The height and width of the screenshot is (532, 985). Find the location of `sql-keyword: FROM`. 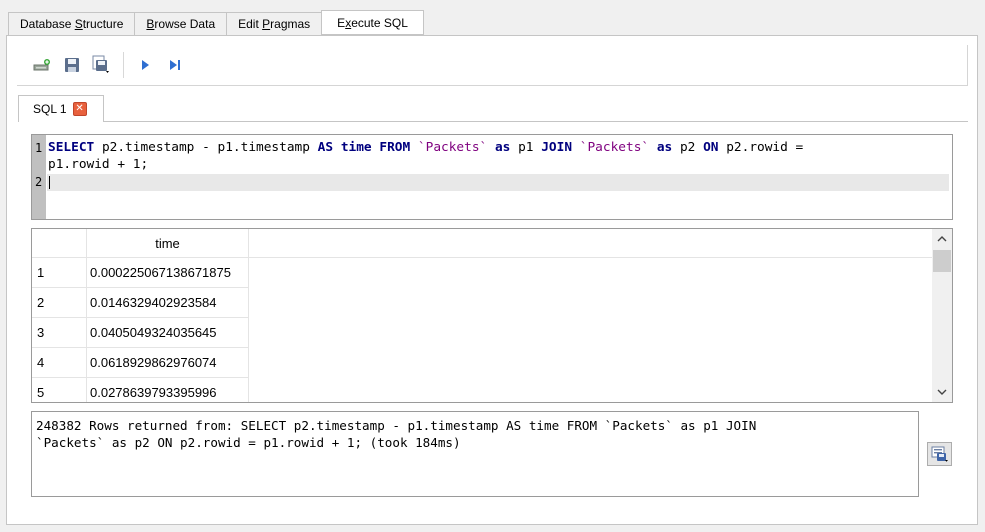

sql-keyword: FROM is located at coordinates (395, 147).